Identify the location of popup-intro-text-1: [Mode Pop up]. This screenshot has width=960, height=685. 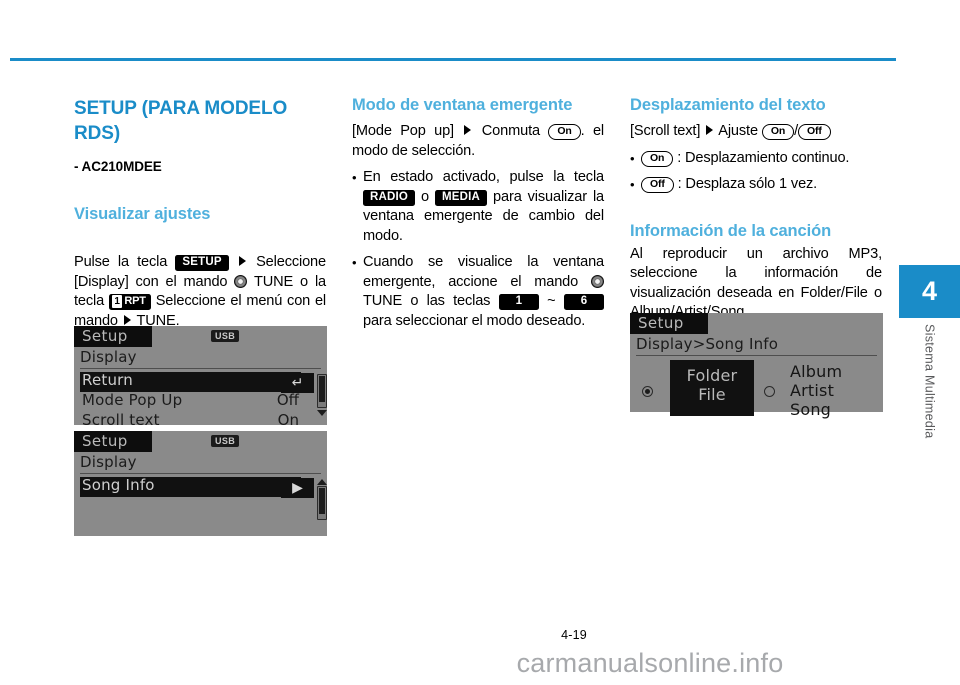
(403, 131).